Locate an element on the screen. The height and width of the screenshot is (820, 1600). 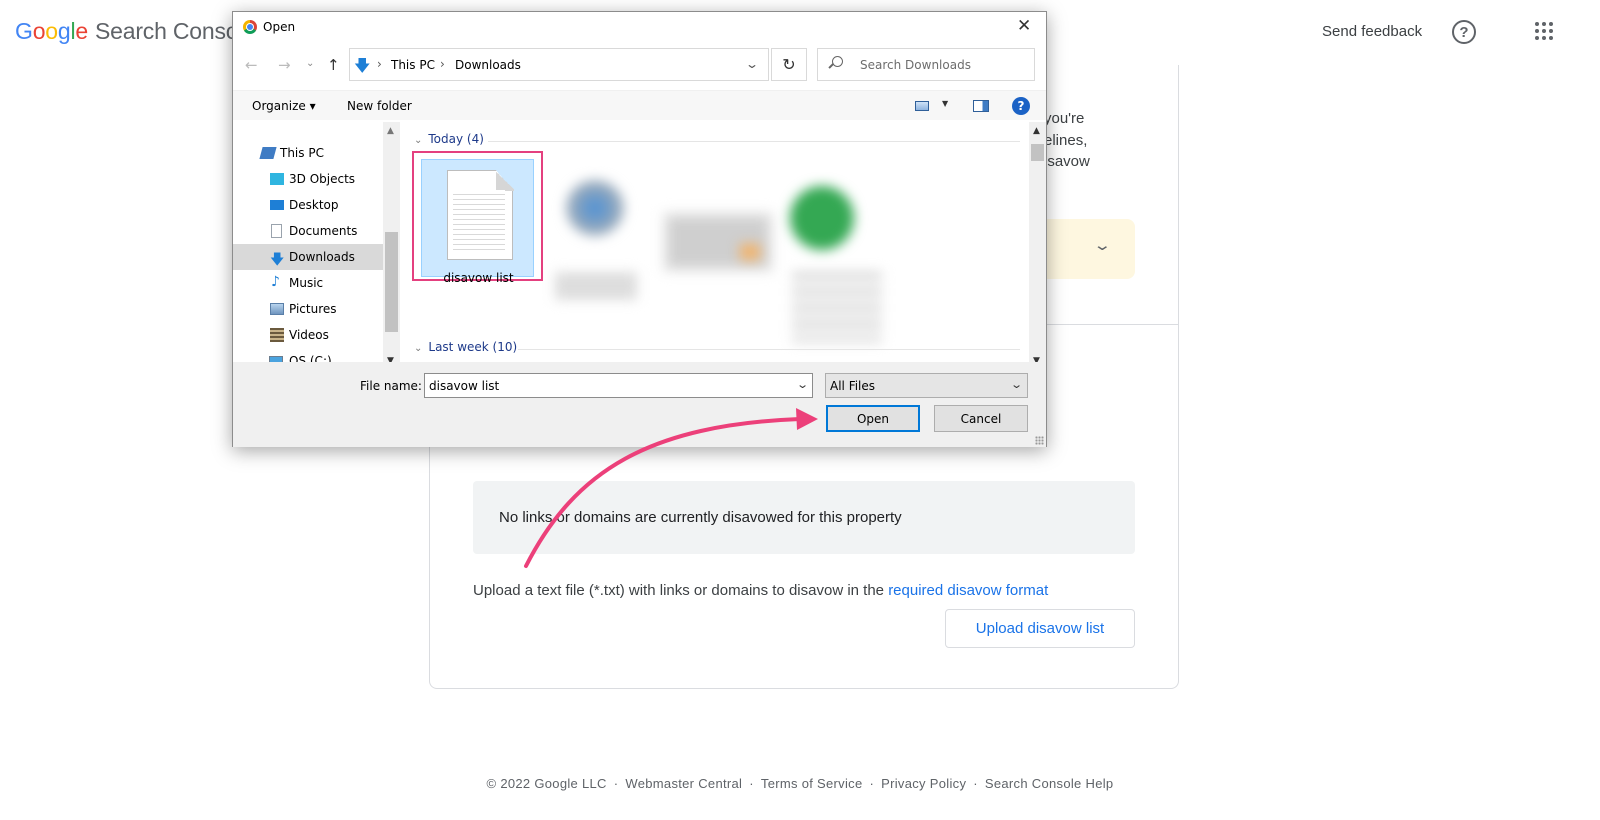
footer-link-help: Search Console Help is located at coordinates (1049, 783).